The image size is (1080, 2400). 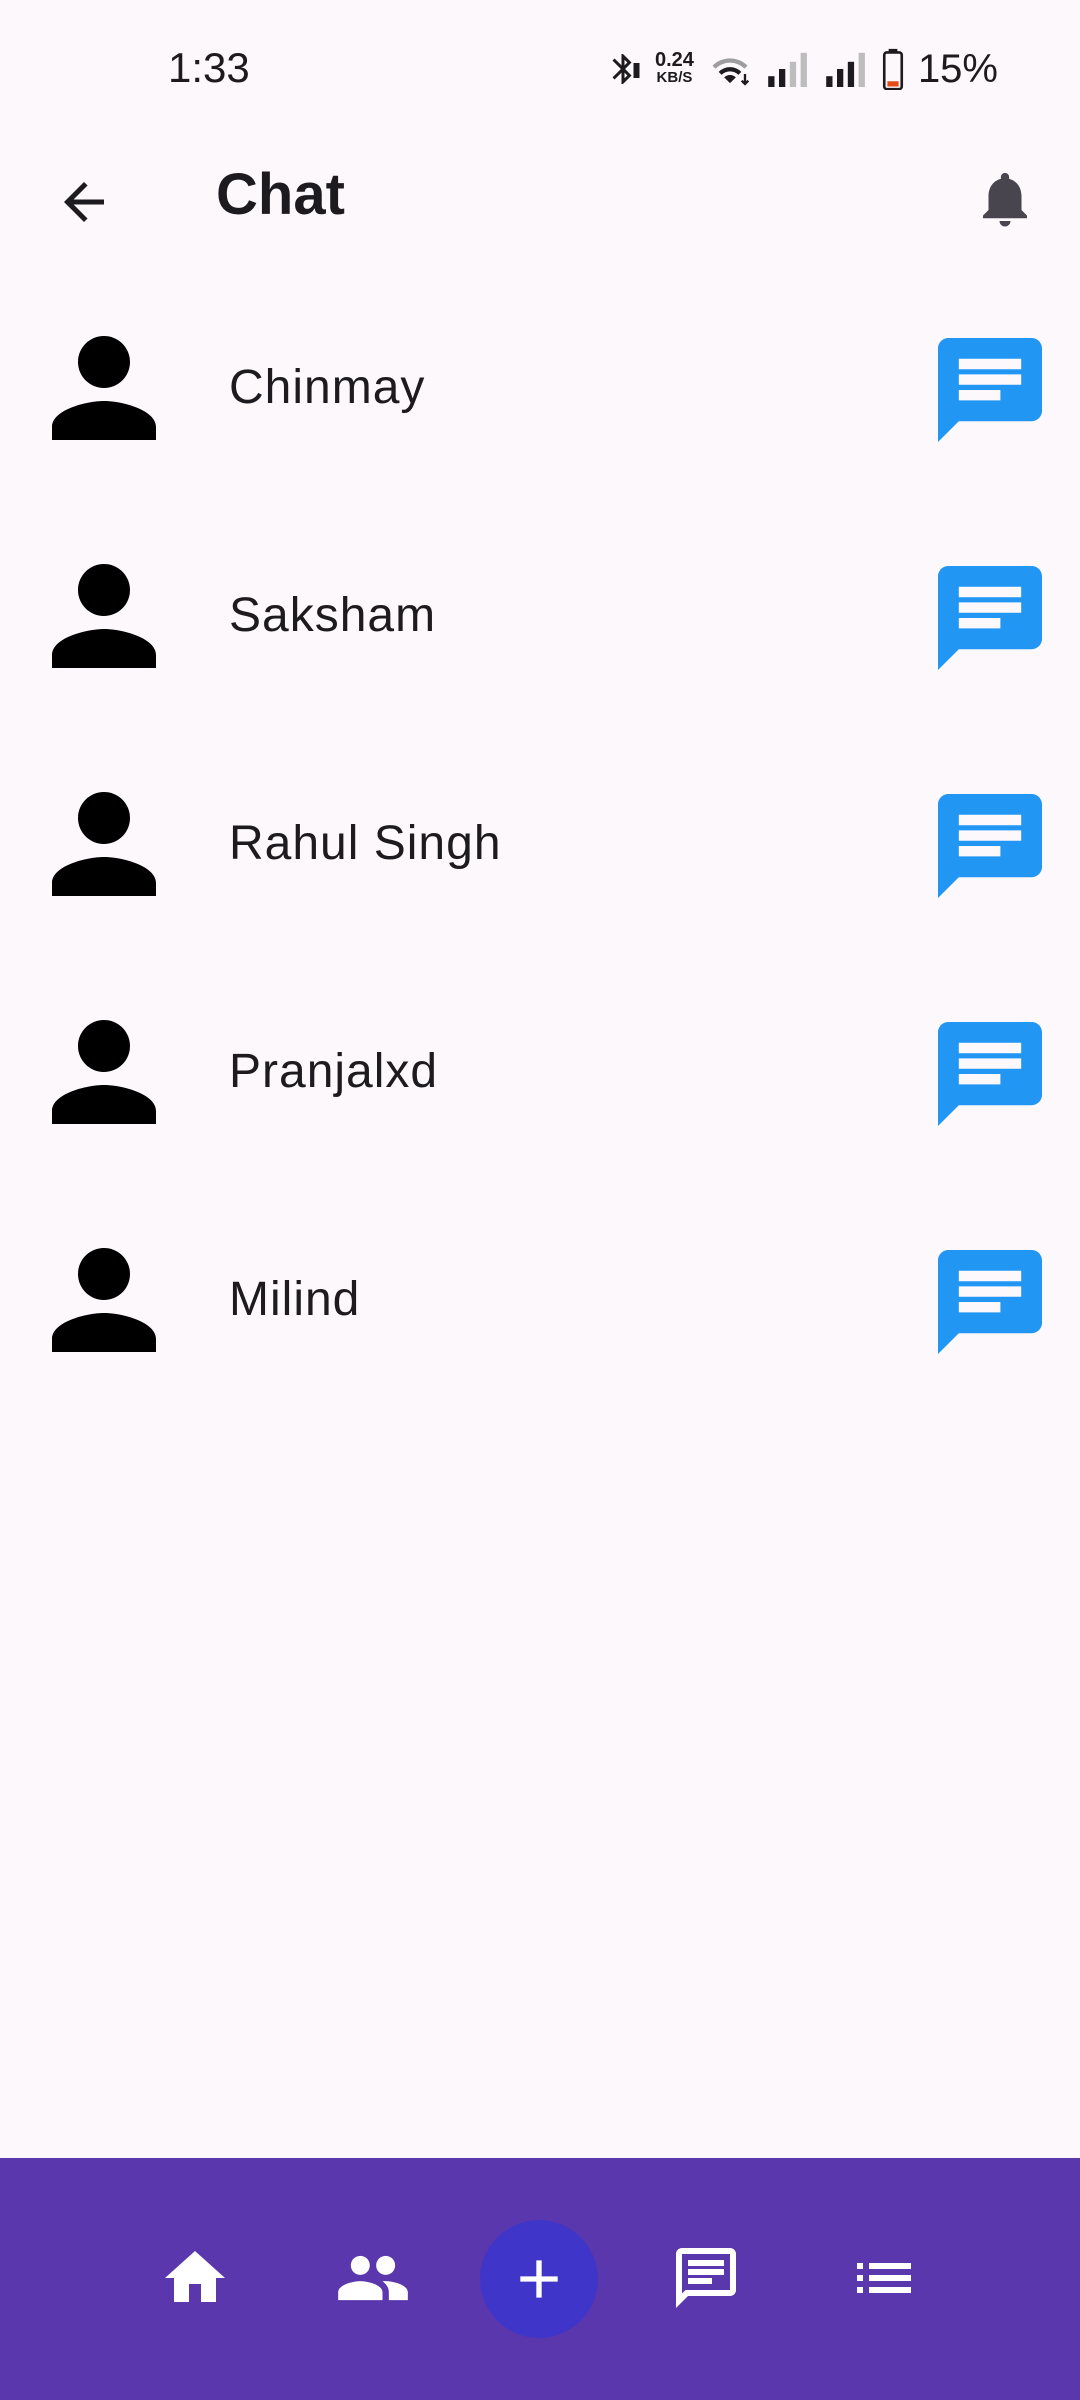 I want to click on bluetooth-icon, so click(x=626, y=69).